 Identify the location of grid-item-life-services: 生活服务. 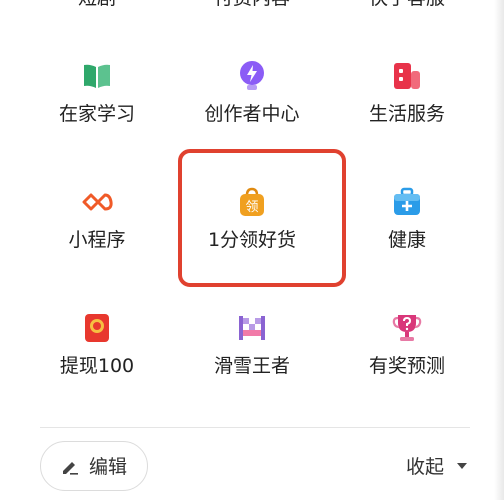
(407, 115).